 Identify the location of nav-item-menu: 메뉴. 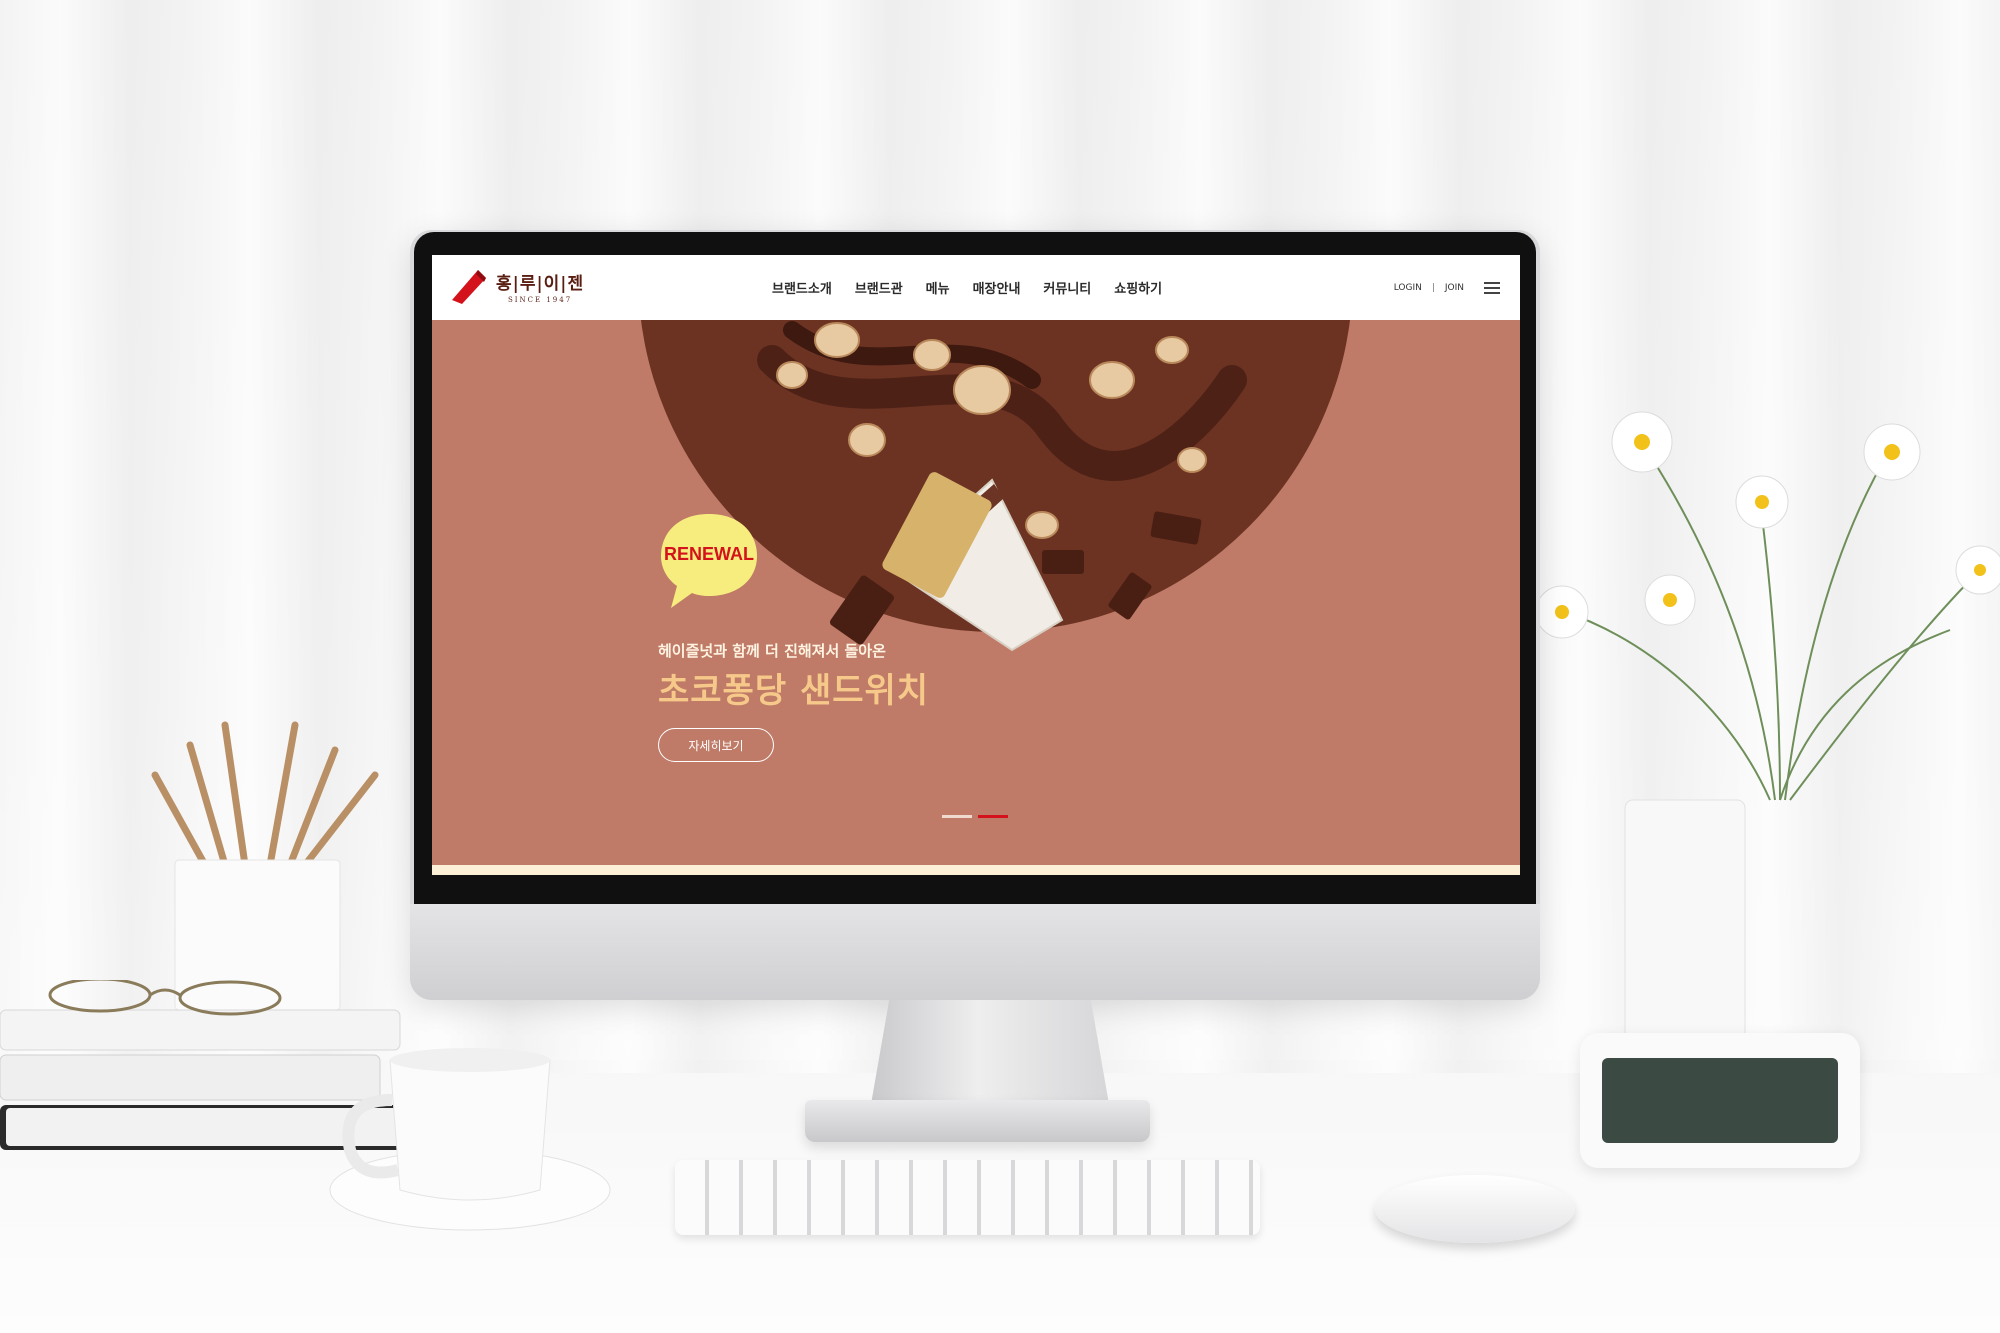
(938, 287).